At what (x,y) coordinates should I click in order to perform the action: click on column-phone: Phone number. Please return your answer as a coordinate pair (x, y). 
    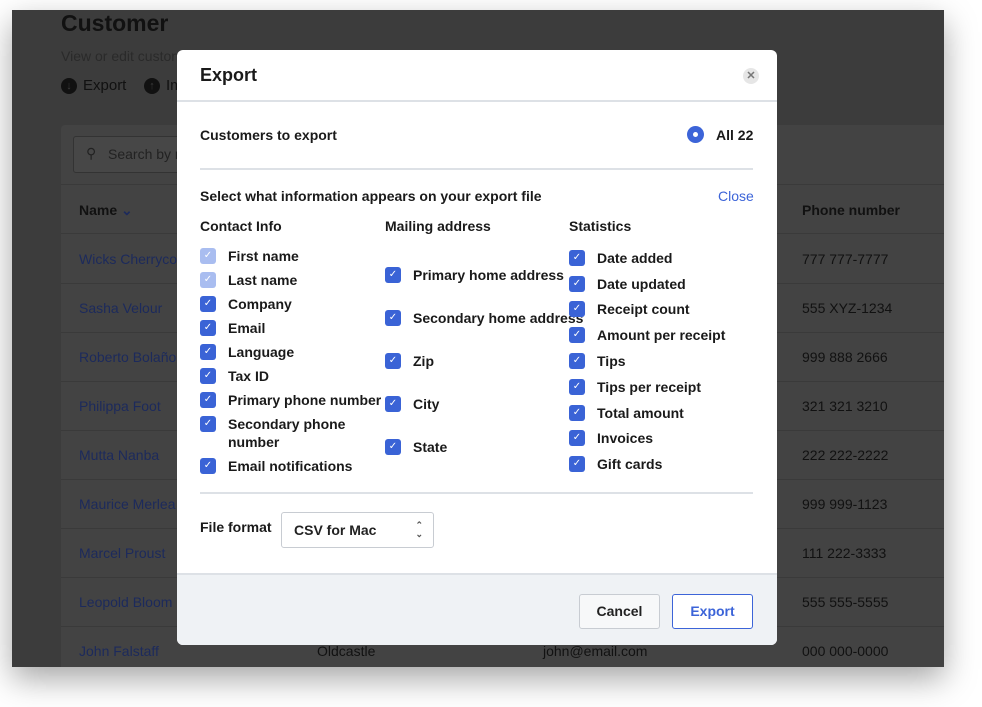
    Looking at the image, I should click on (851, 210).